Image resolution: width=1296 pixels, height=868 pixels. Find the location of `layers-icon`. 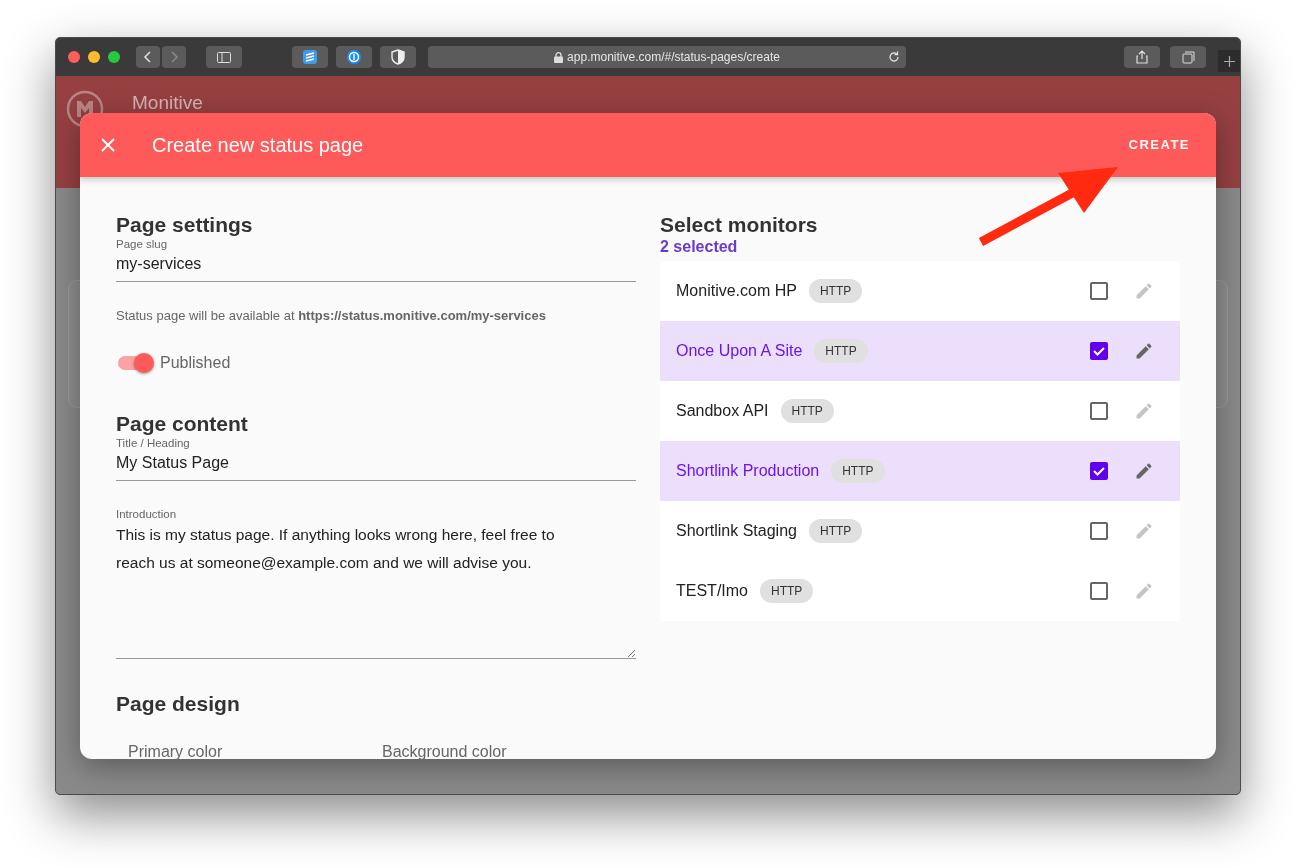

layers-icon is located at coordinates (310, 57).